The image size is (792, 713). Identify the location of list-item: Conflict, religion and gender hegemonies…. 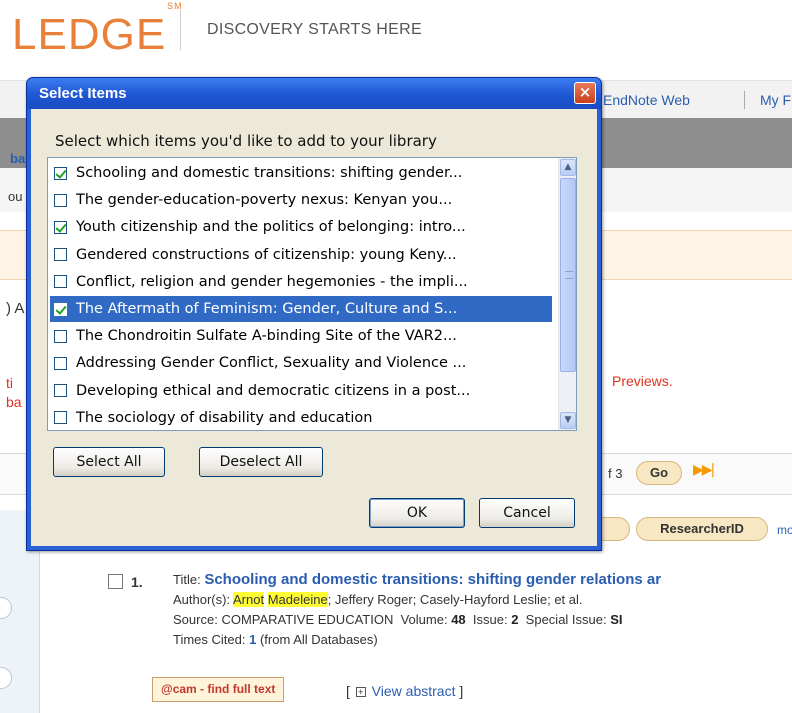
(301, 282).